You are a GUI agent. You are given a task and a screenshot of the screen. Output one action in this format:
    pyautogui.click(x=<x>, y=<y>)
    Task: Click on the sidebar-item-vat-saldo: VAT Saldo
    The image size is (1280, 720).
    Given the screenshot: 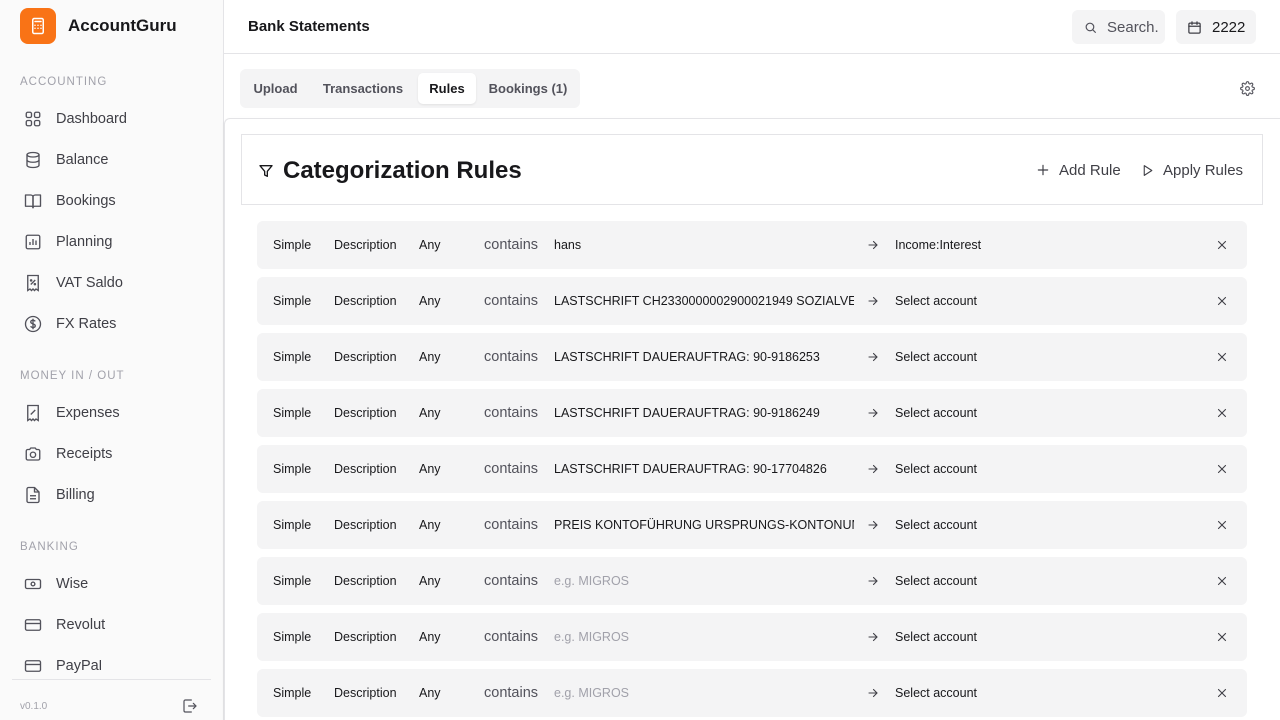 What is the action you would take?
    pyautogui.click(x=112, y=283)
    